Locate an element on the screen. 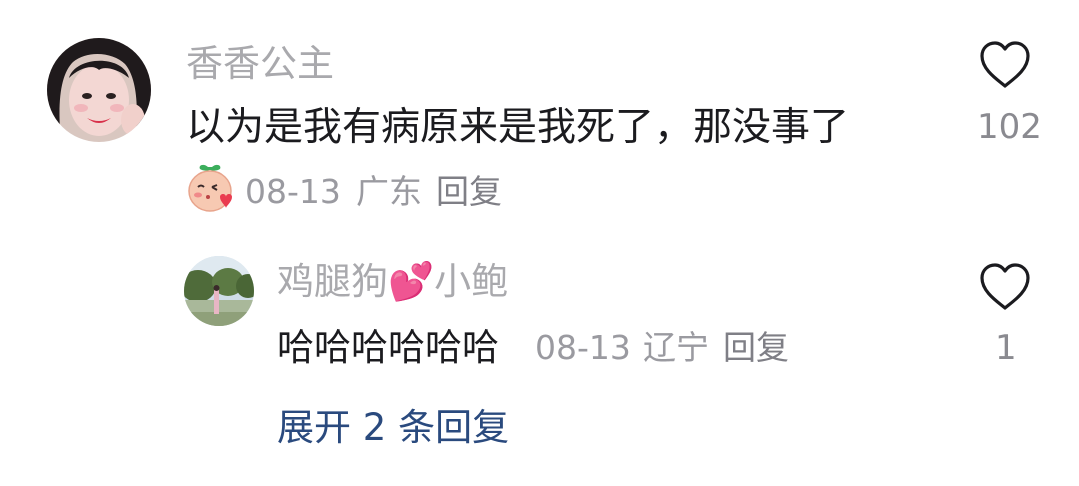 The height and width of the screenshot is (486, 1079). expand-replies-link: 展开 2 条回复 is located at coordinates (393, 427).